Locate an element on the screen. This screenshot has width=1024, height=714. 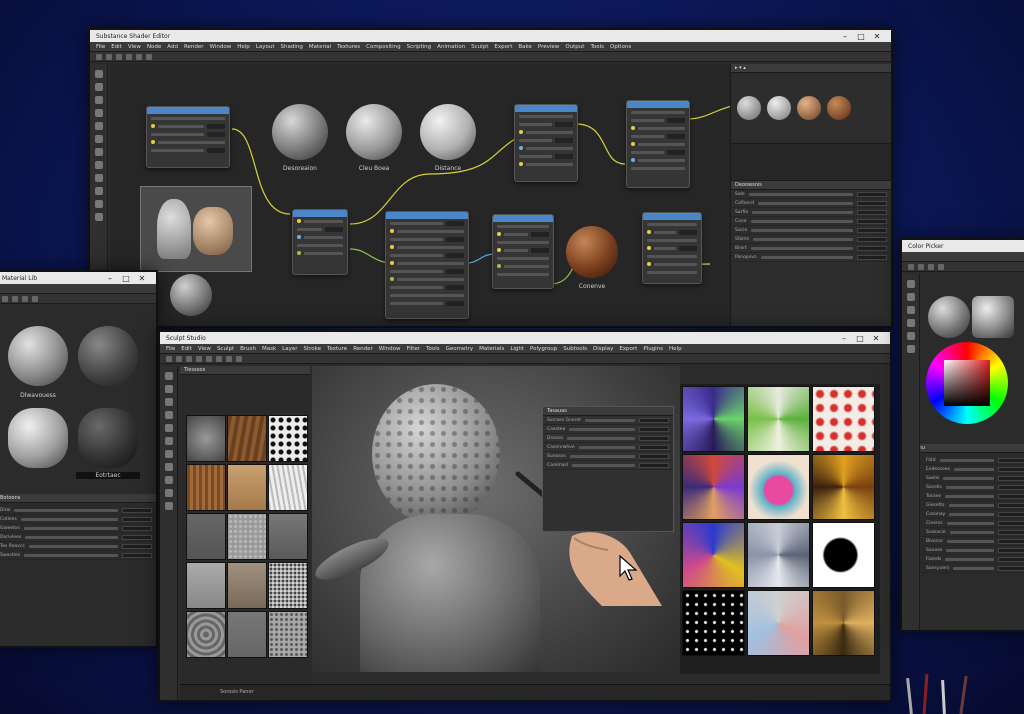
eraser-icon is located at coordinates (98, 139).